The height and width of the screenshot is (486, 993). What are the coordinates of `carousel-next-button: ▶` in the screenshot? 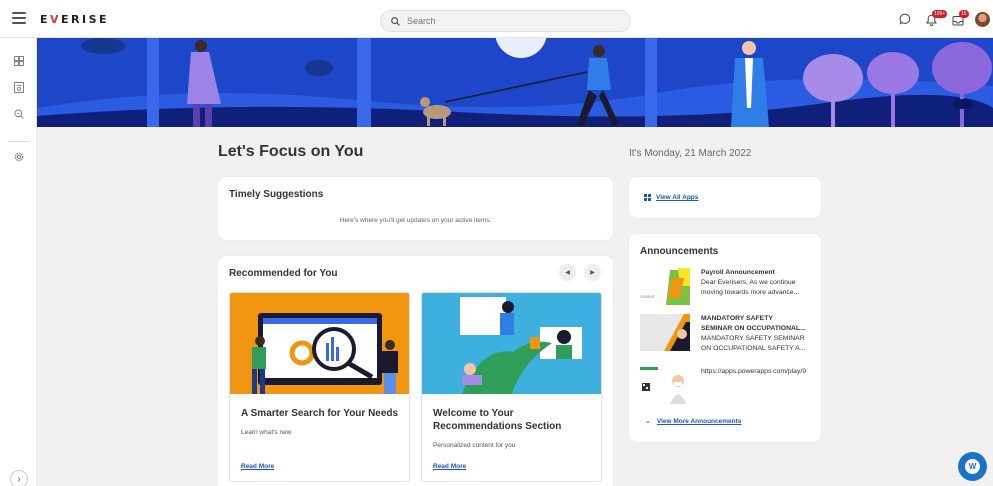 It's located at (592, 272).